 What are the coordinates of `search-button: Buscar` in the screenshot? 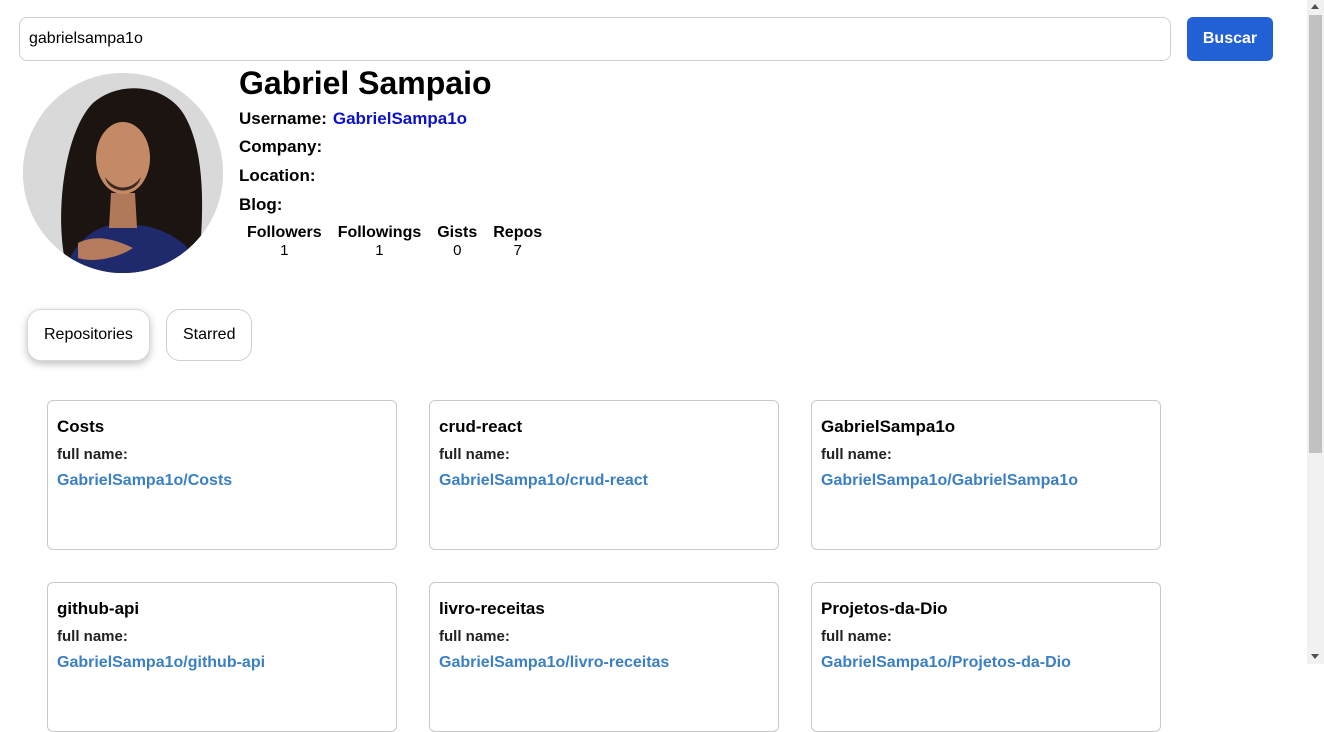 It's located at (1230, 39).